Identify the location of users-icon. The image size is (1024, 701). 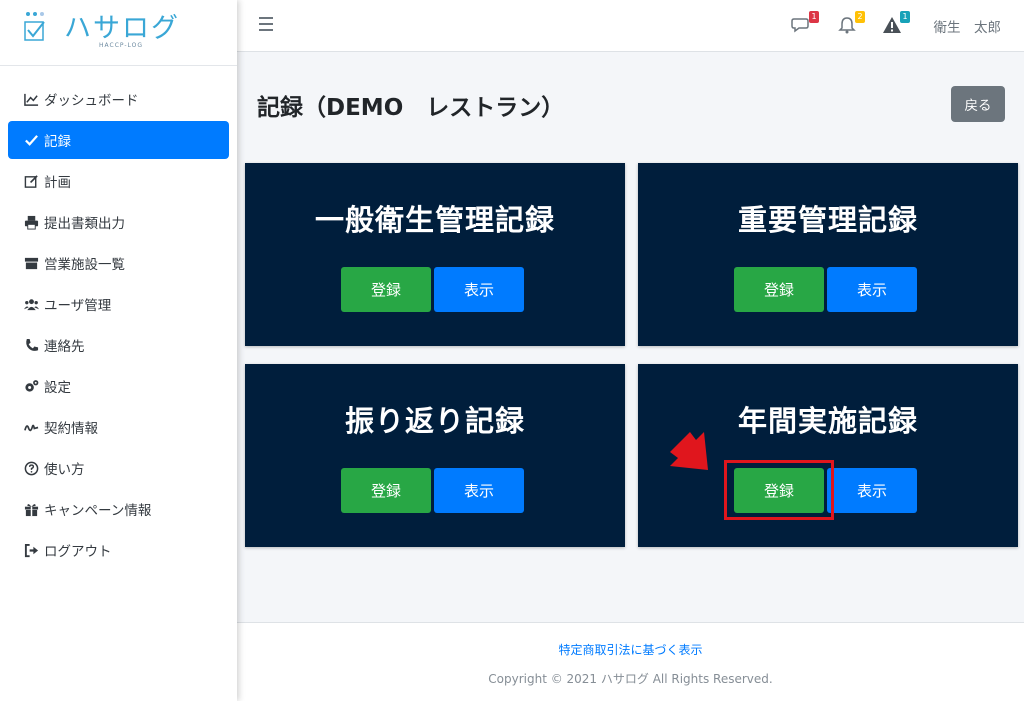
(31, 304).